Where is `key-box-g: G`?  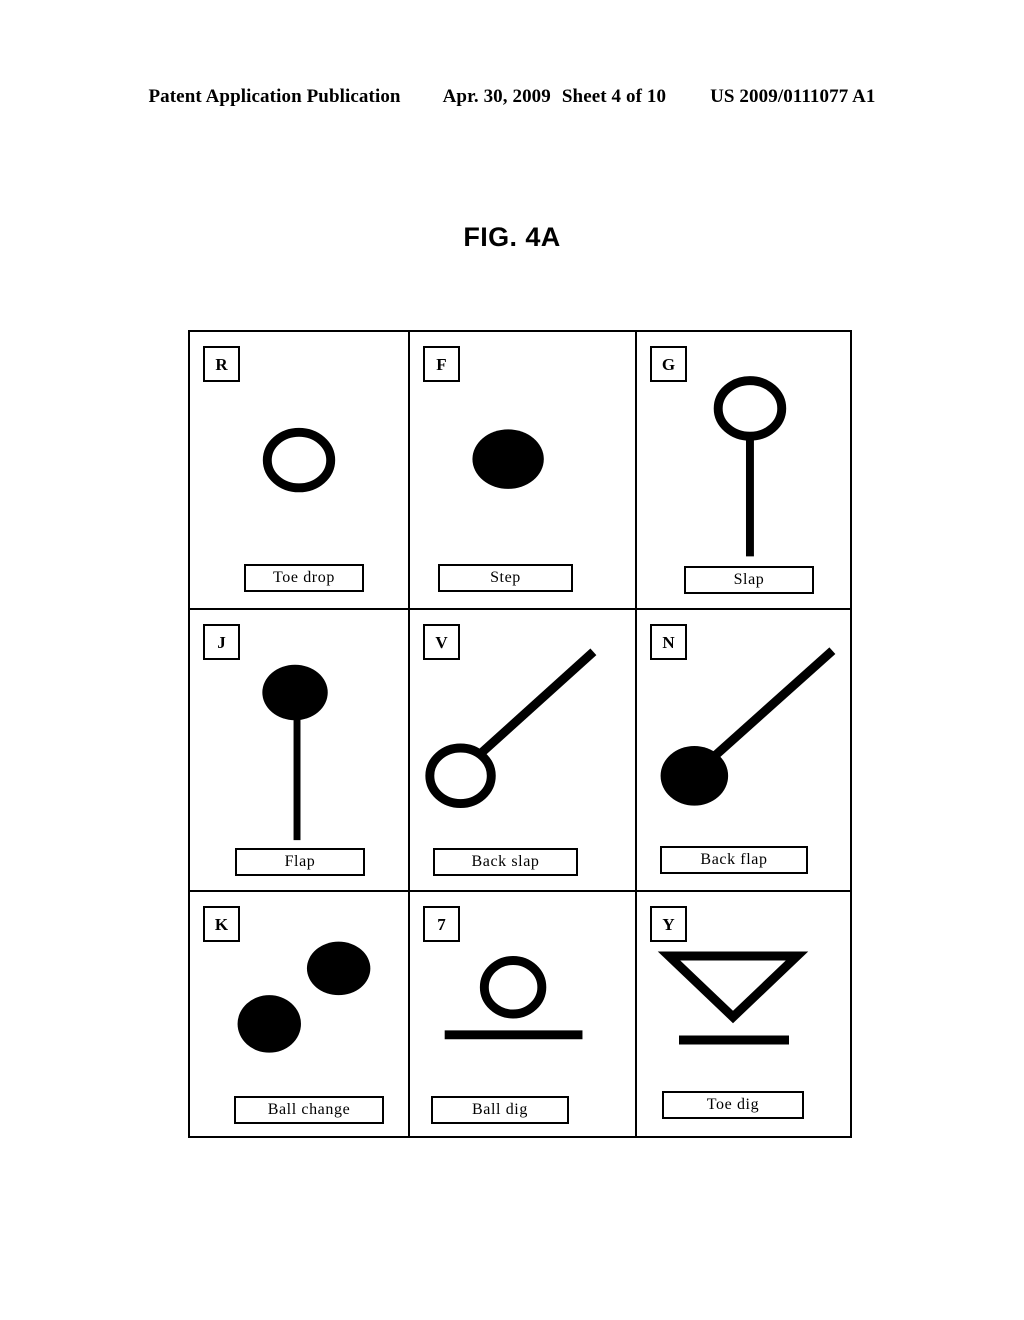 key-box-g: G is located at coordinates (668, 364).